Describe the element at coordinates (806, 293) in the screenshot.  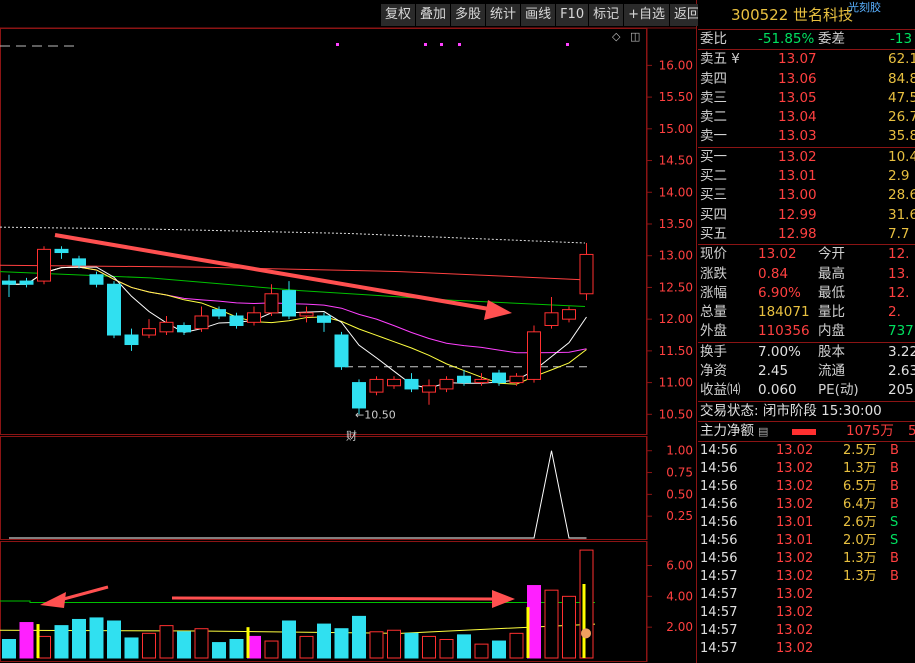
I see `quote-row: 涨幅 6.90% 最低 12.` at that location.